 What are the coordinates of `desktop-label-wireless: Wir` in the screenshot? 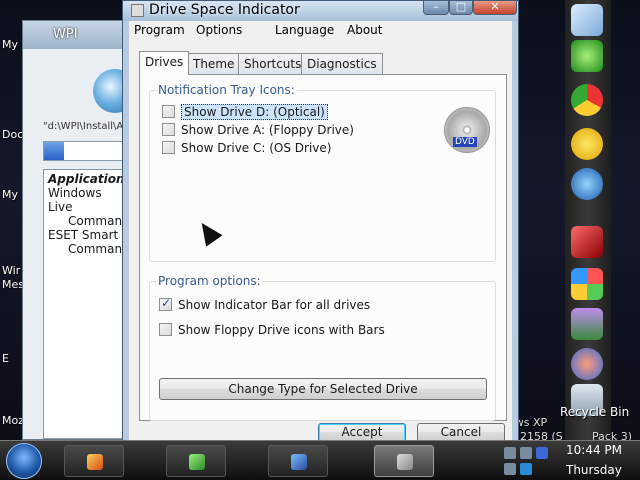 It's located at (11, 270).